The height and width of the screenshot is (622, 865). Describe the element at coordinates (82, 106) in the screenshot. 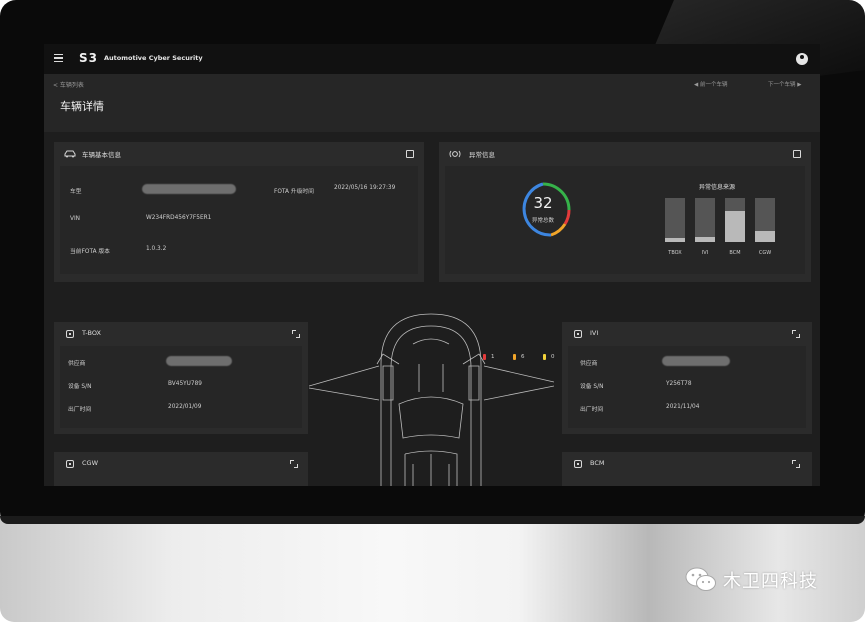

I see `page-title: 车辆详情` at that location.